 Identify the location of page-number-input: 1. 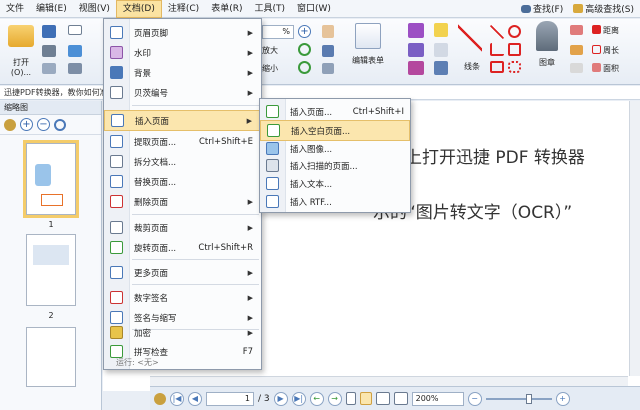
(230, 398).